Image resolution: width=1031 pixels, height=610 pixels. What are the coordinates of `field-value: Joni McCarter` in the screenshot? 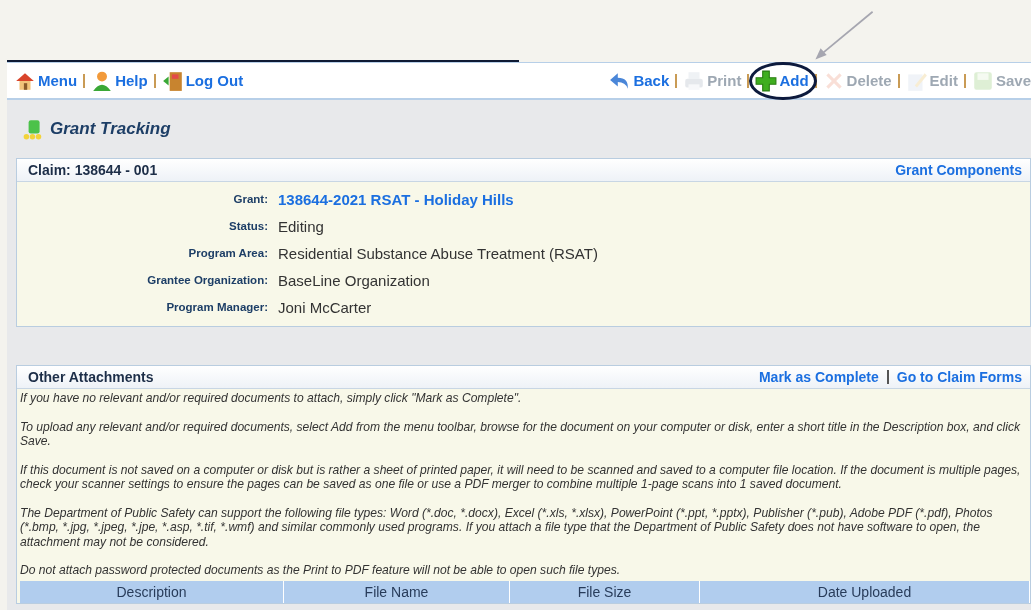 It's located at (325, 307).